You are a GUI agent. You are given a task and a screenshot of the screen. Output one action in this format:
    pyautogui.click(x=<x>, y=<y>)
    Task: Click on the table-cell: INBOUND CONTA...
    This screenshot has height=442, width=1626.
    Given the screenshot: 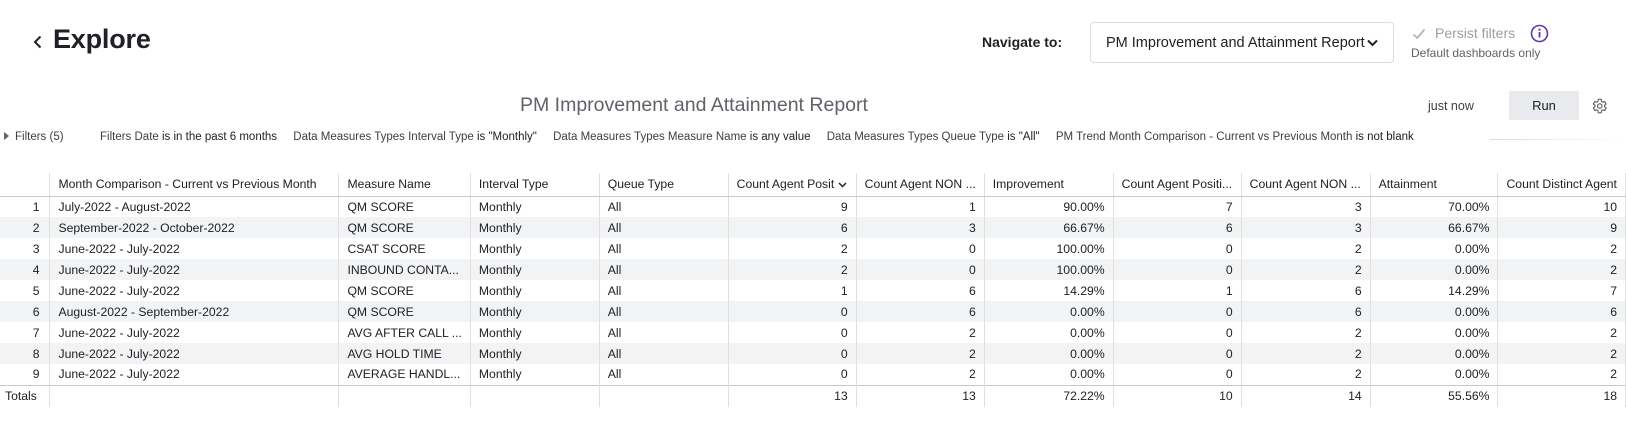 What is the action you would take?
    pyautogui.click(x=404, y=269)
    